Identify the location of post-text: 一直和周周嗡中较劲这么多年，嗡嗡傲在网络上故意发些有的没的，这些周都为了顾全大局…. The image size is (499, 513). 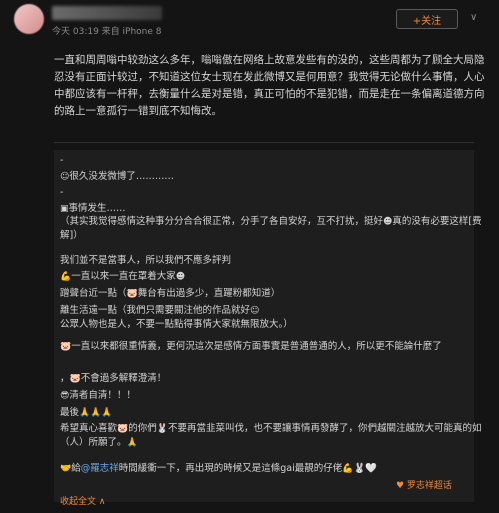
(269, 85).